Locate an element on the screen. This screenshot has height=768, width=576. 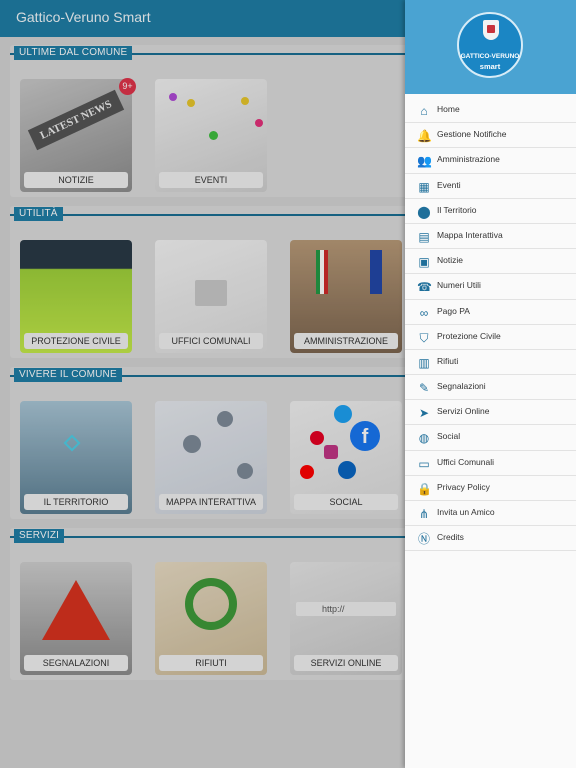
drawer-item-servizi-online: ➤ Servizi Online is located at coordinates (490, 413).